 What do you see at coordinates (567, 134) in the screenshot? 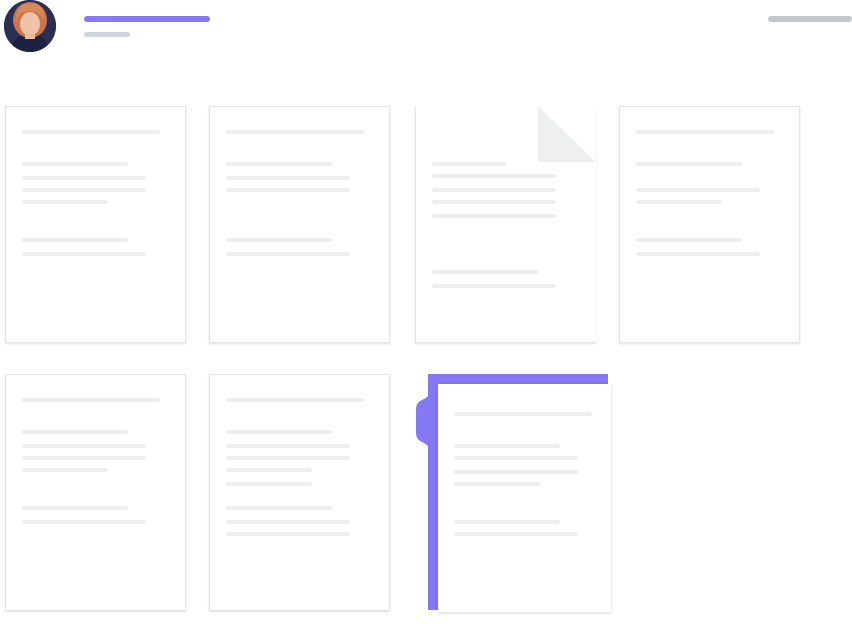
I see `folded-corner-icon` at bounding box center [567, 134].